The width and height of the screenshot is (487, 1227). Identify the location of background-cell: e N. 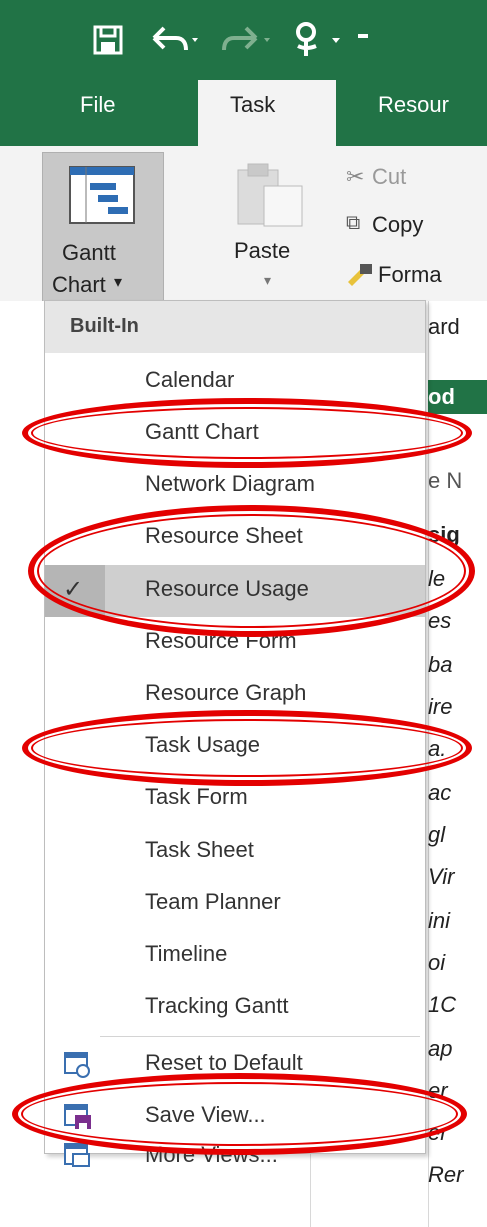
(445, 480).